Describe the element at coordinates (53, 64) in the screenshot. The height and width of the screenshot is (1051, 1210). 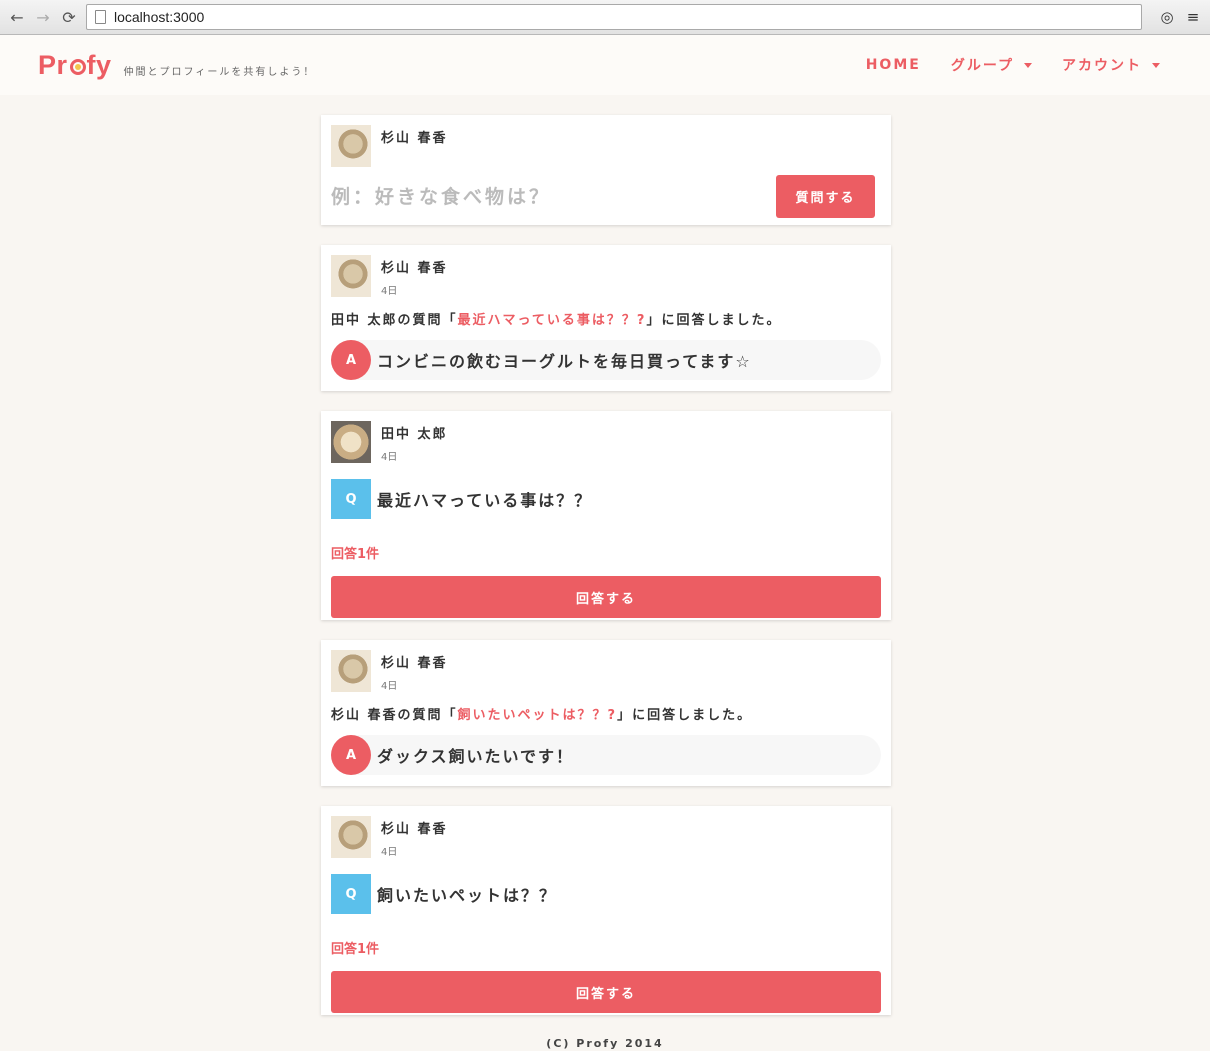
I see `logo-text-pre: Pr` at that location.